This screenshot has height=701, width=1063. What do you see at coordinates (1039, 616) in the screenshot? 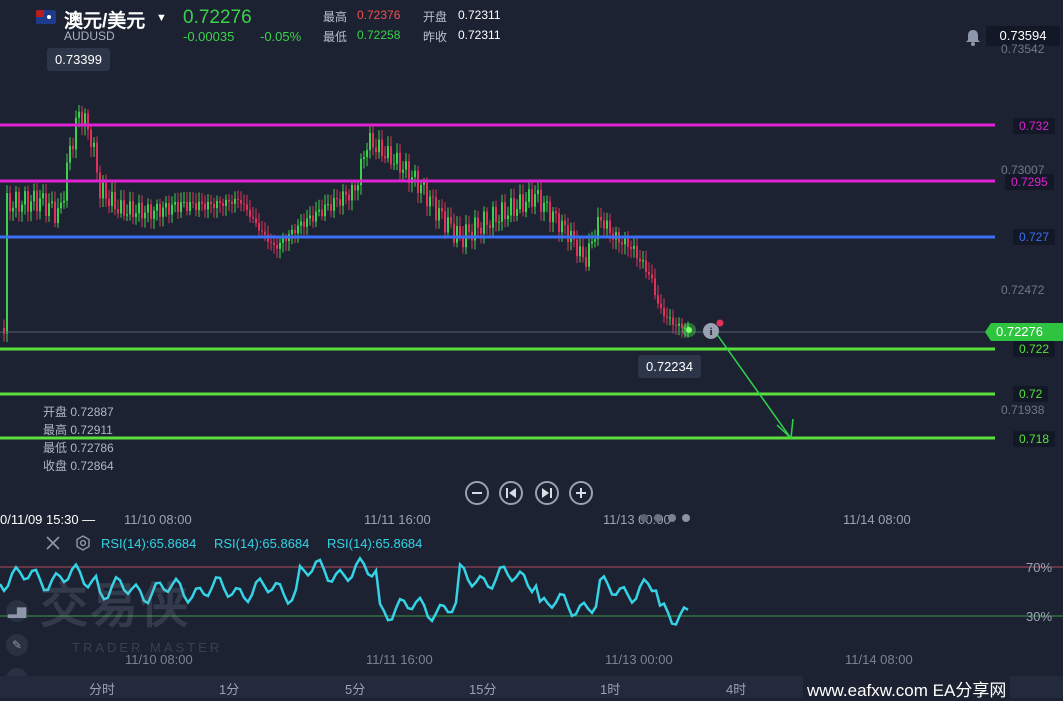
I see `rsi-level-30: 30%` at bounding box center [1039, 616].